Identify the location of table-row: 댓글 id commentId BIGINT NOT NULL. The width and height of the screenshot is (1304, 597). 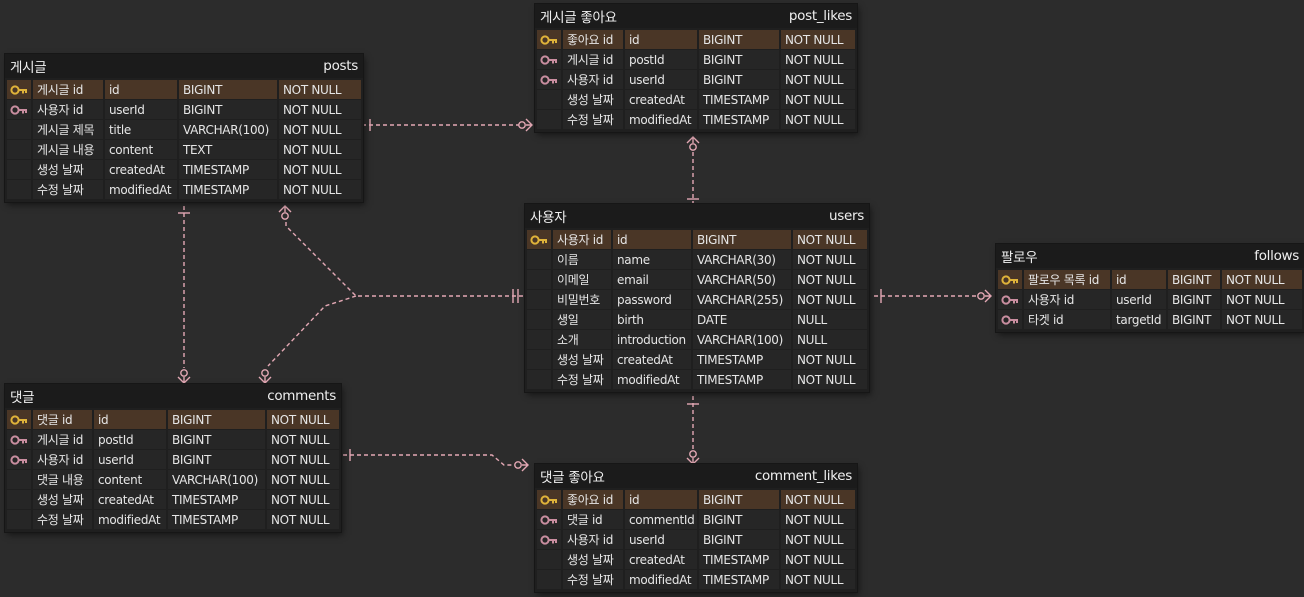
(696, 519).